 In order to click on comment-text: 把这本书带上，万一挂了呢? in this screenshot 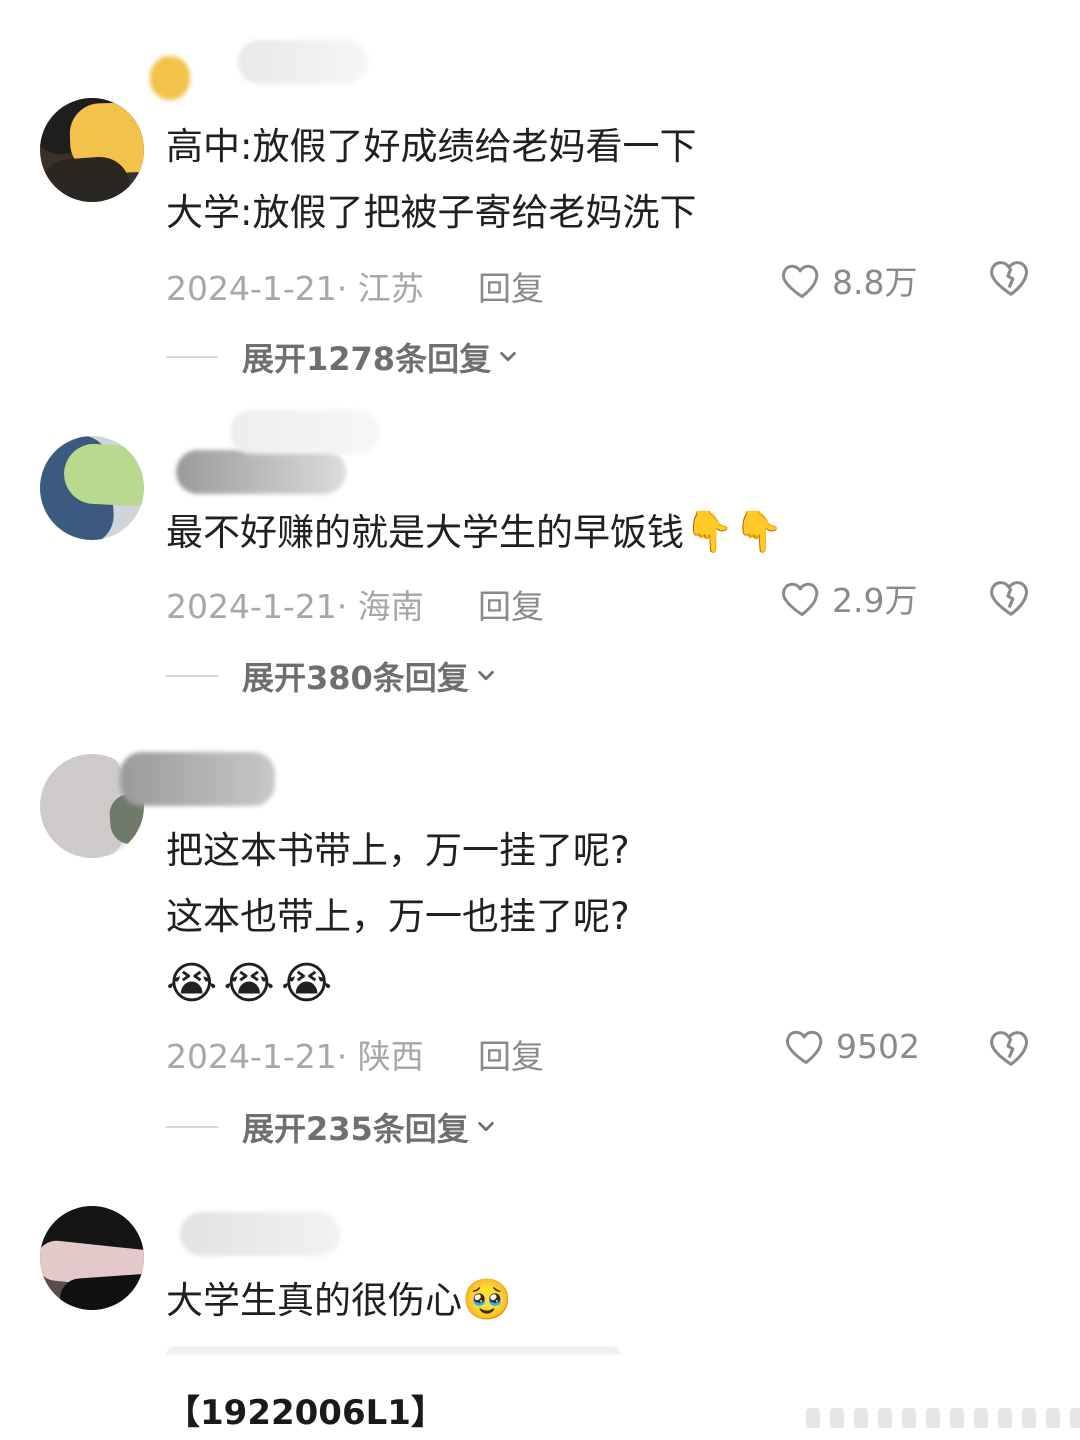, I will do `click(398, 850)`.